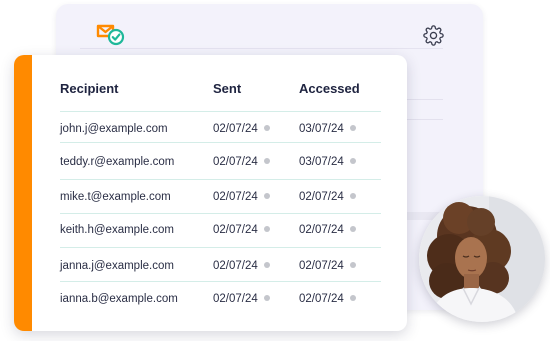  I want to click on recipient-email: janna.j@example.com, so click(117, 266).